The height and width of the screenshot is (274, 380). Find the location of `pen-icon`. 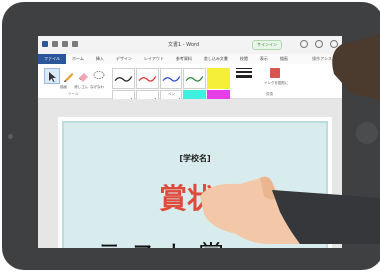

pen-icon is located at coordinates (69, 77).